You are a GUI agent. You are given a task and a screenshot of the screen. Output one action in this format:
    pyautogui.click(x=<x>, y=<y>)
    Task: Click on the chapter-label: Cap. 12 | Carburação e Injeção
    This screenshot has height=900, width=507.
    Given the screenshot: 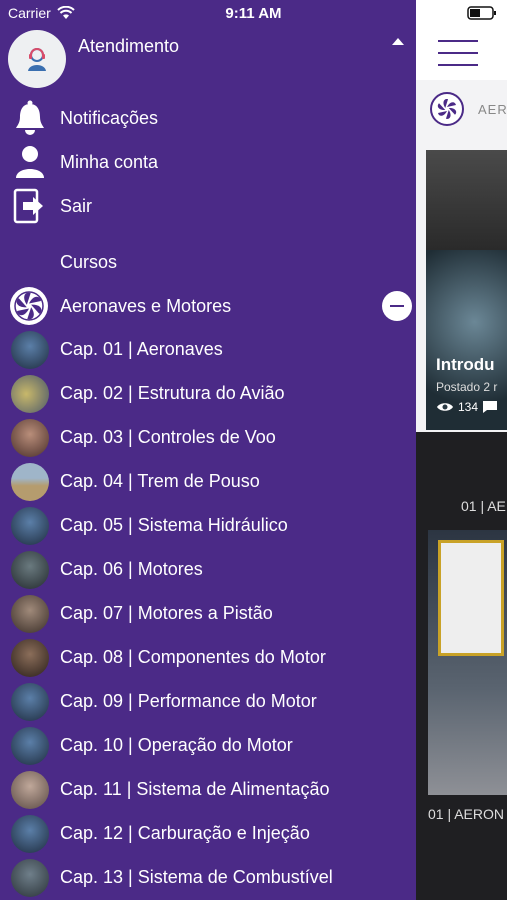 What is the action you would take?
    pyautogui.click(x=185, y=833)
    